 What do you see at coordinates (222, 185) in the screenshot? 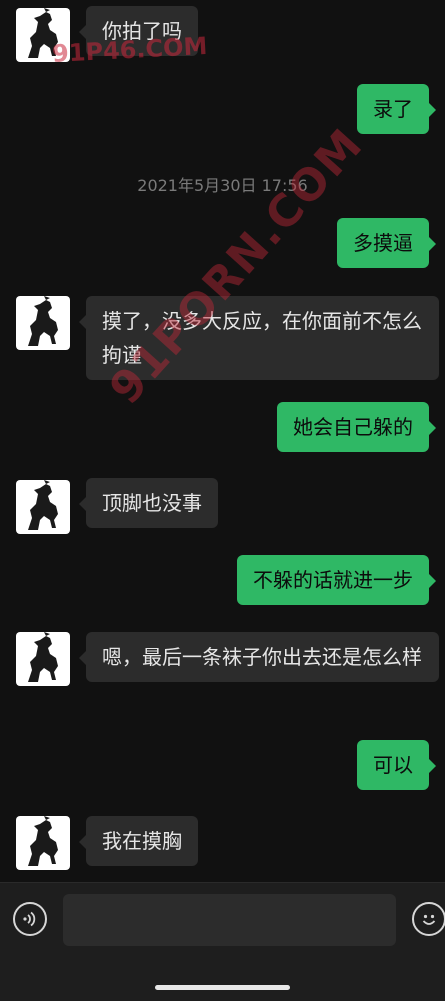
I see `message-timestamp: 2021年5月30日 17:56` at bounding box center [222, 185].